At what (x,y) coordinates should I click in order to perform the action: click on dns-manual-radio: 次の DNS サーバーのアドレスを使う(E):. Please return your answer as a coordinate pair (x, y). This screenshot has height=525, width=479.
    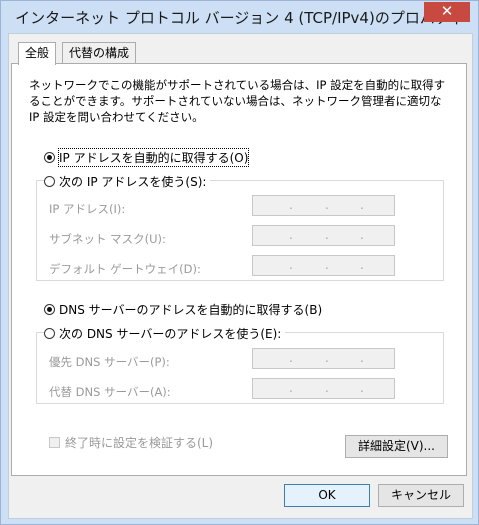
    Looking at the image, I should click on (165, 333).